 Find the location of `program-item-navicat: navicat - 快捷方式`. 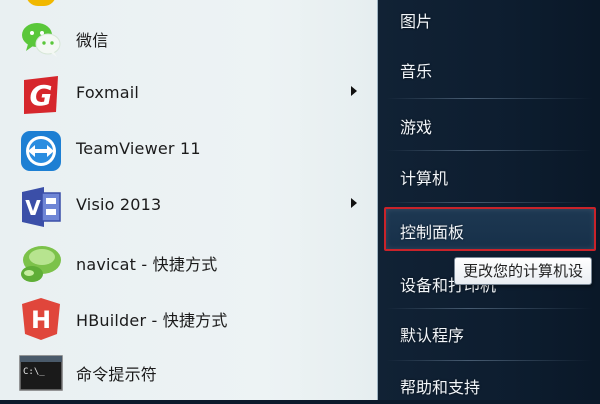

program-item-navicat: navicat - 快捷方式 is located at coordinates (188, 263).